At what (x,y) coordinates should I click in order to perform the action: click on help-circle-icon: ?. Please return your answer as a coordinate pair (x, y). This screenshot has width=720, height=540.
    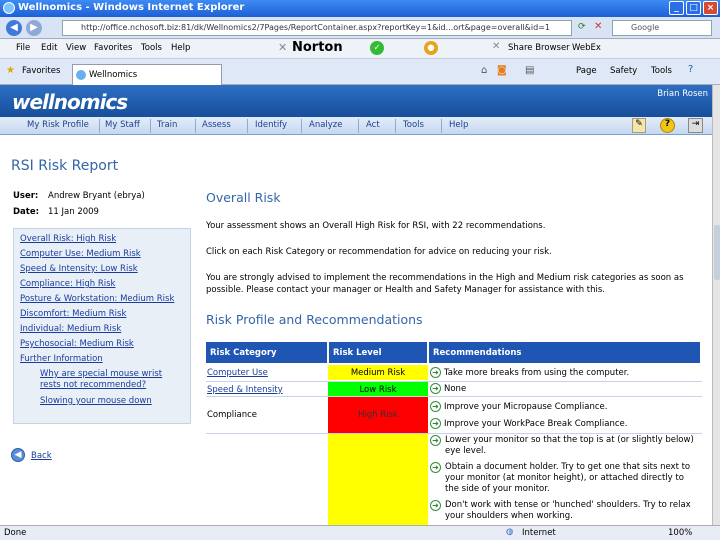
    Looking at the image, I should click on (667, 125).